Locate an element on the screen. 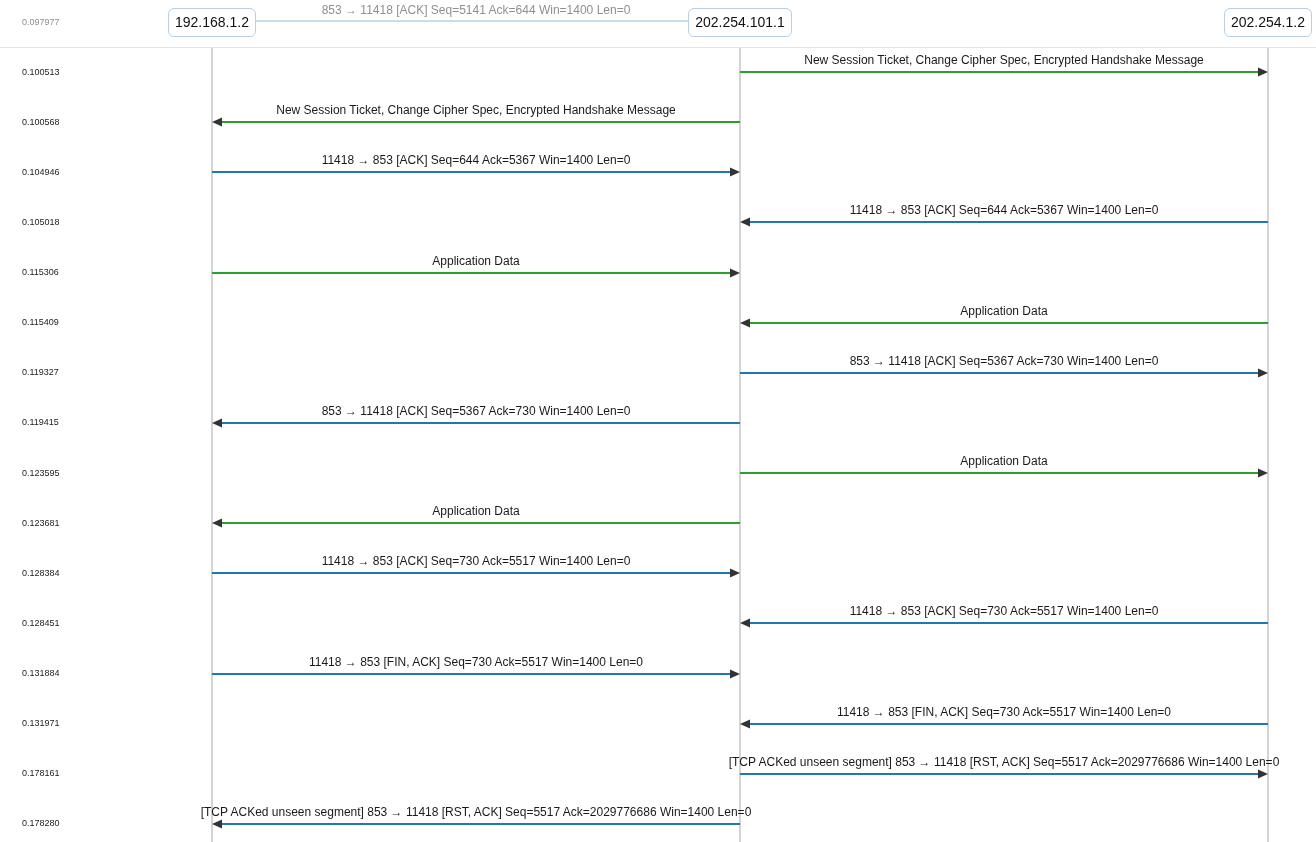  timestamp: 0.131884 is located at coordinates (41, 673).